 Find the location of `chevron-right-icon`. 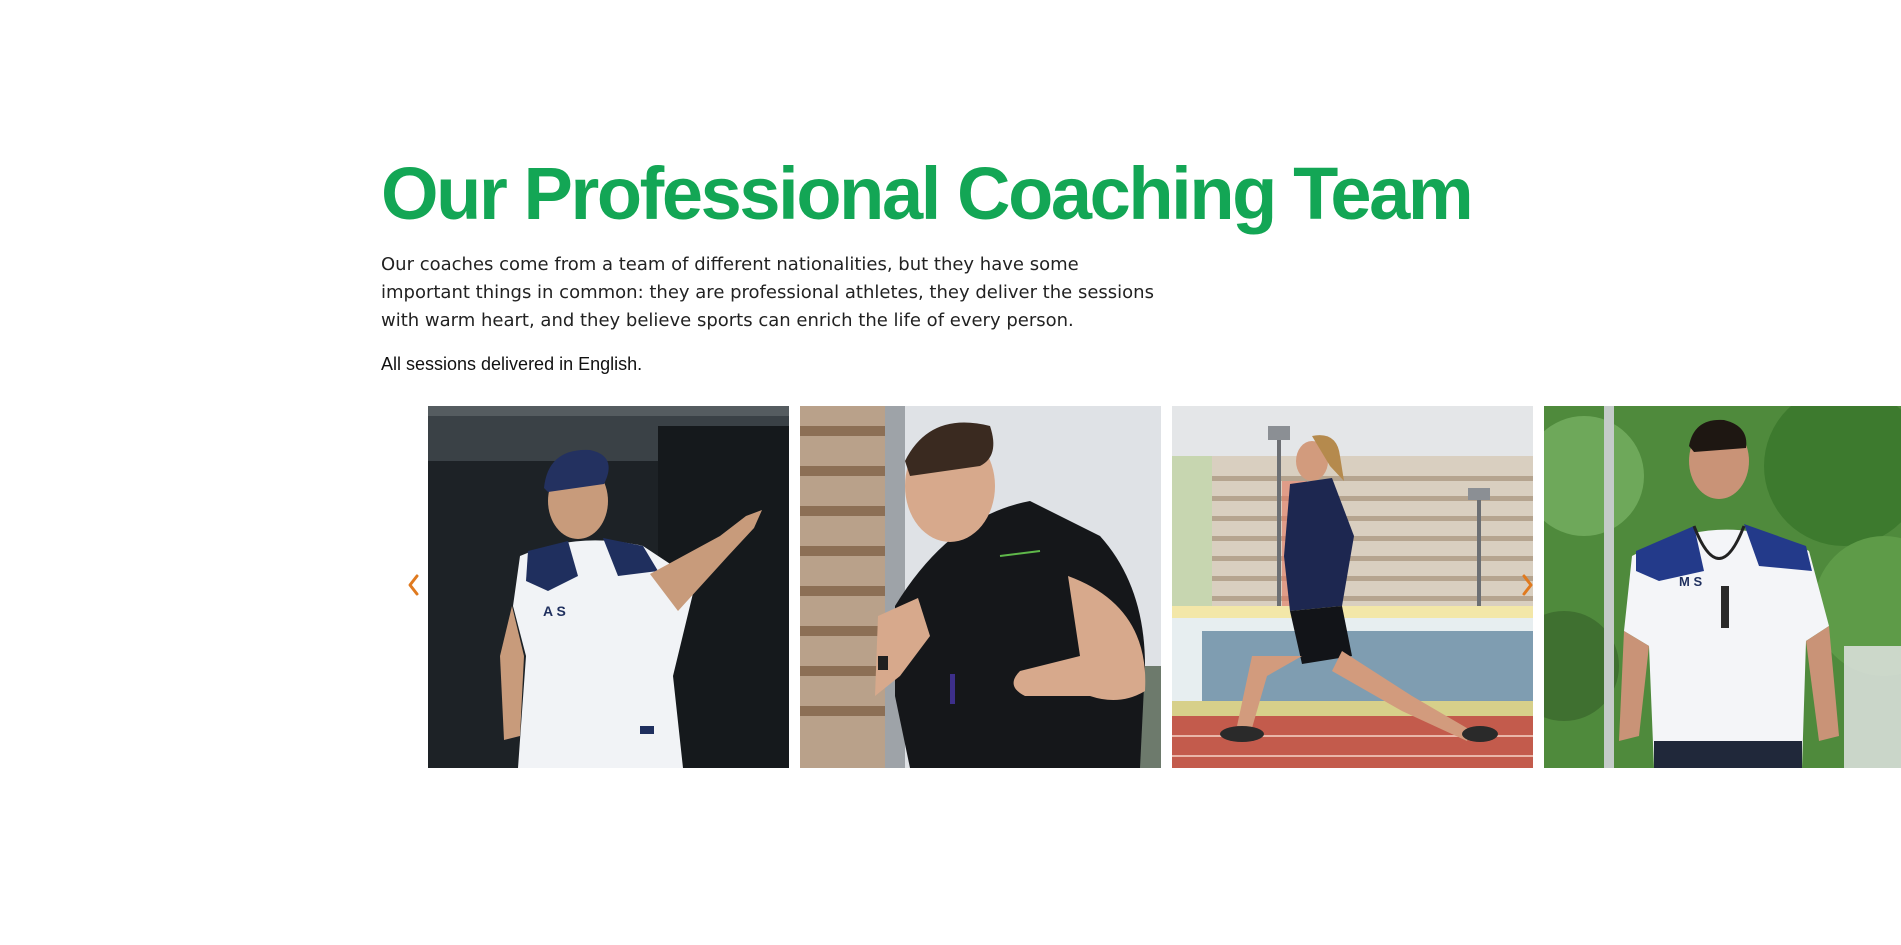

chevron-right-icon is located at coordinates (1528, 587).